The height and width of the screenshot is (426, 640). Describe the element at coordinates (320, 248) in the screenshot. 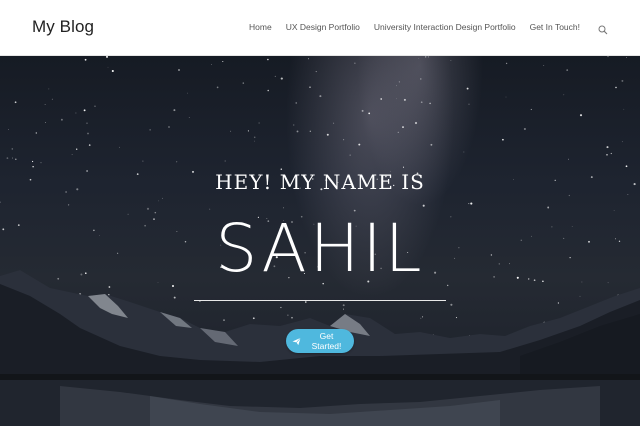

I see `hero-name: SAHIL` at that location.